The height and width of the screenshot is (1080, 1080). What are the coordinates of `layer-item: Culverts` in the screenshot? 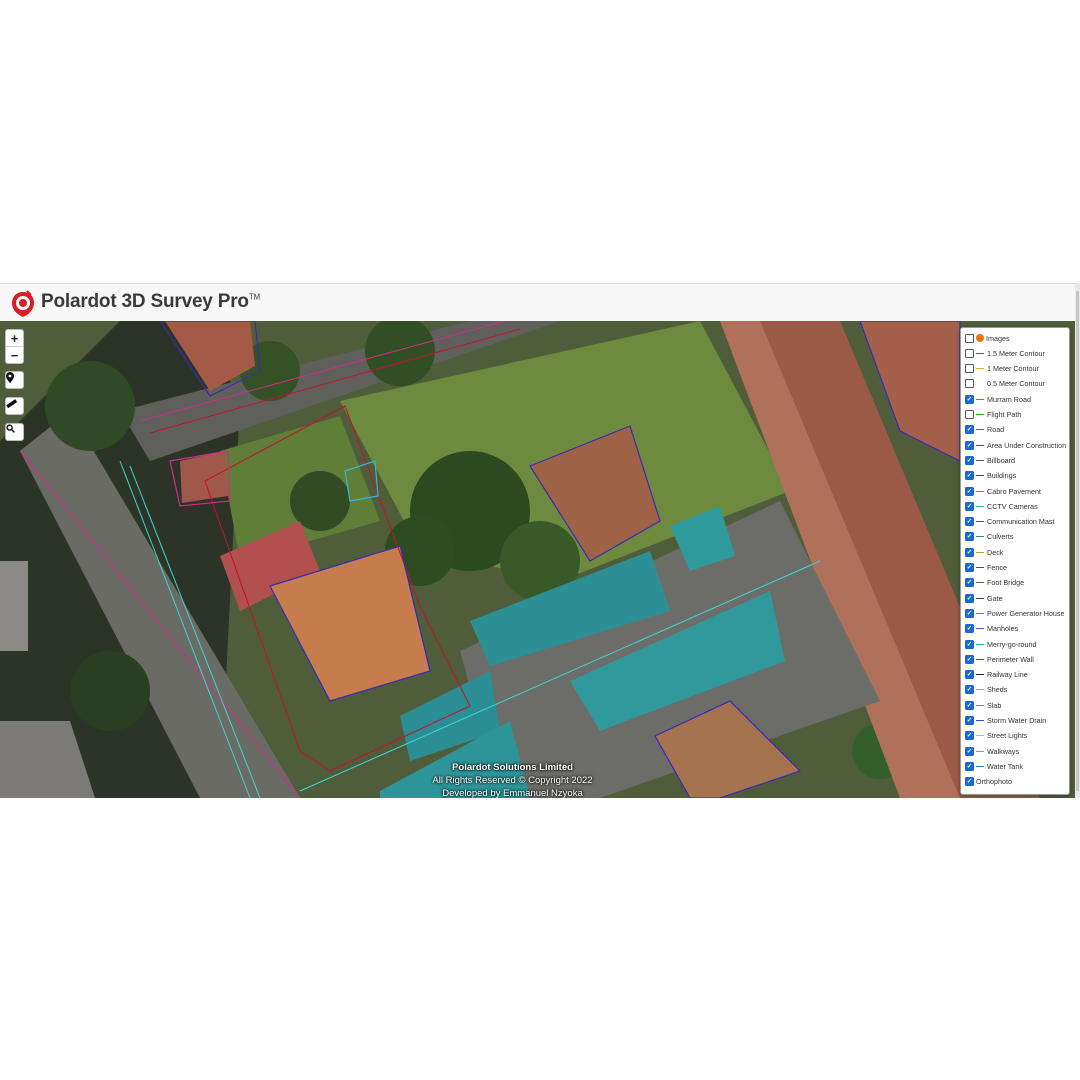 It's located at (989, 537).